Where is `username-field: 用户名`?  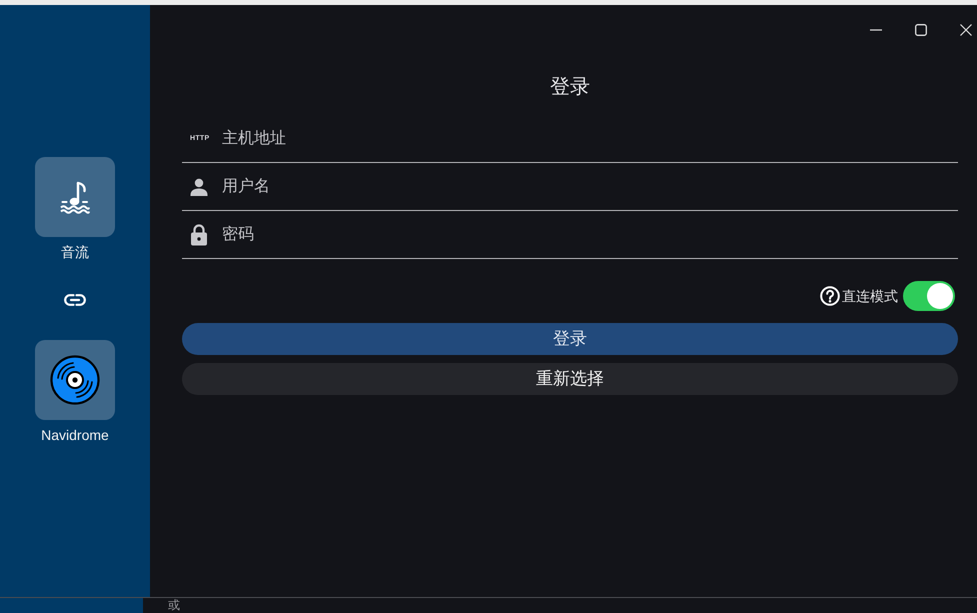 username-field: 用户名 is located at coordinates (590, 186).